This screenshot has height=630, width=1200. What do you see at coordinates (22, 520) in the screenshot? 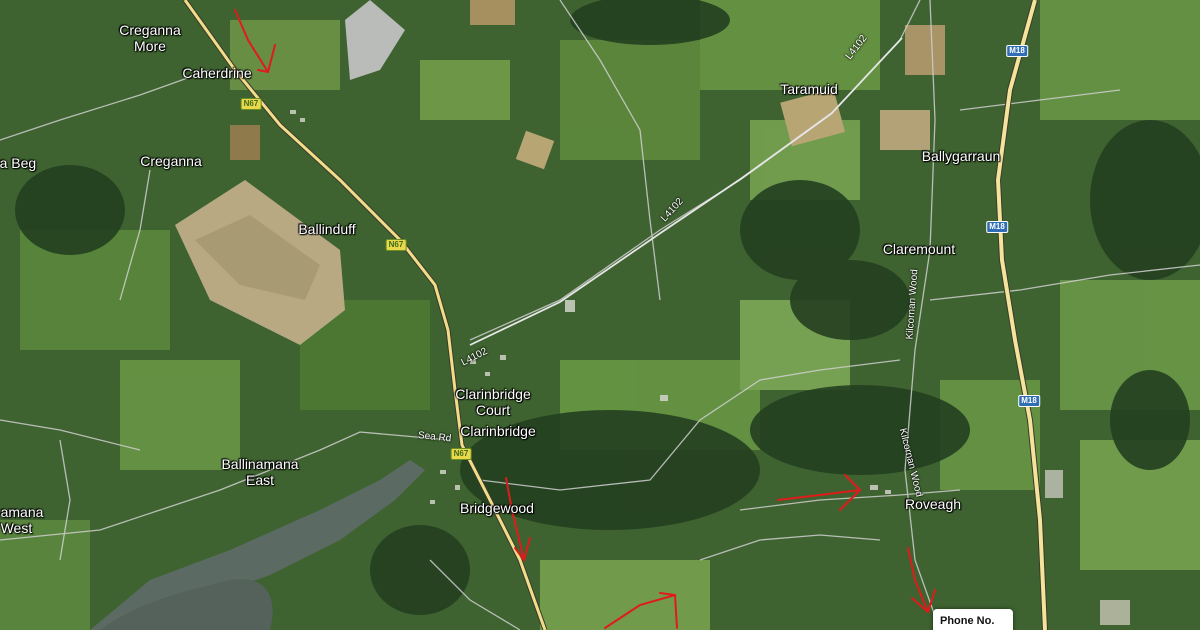
I see `place-amana-west: amana West` at bounding box center [22, 520].